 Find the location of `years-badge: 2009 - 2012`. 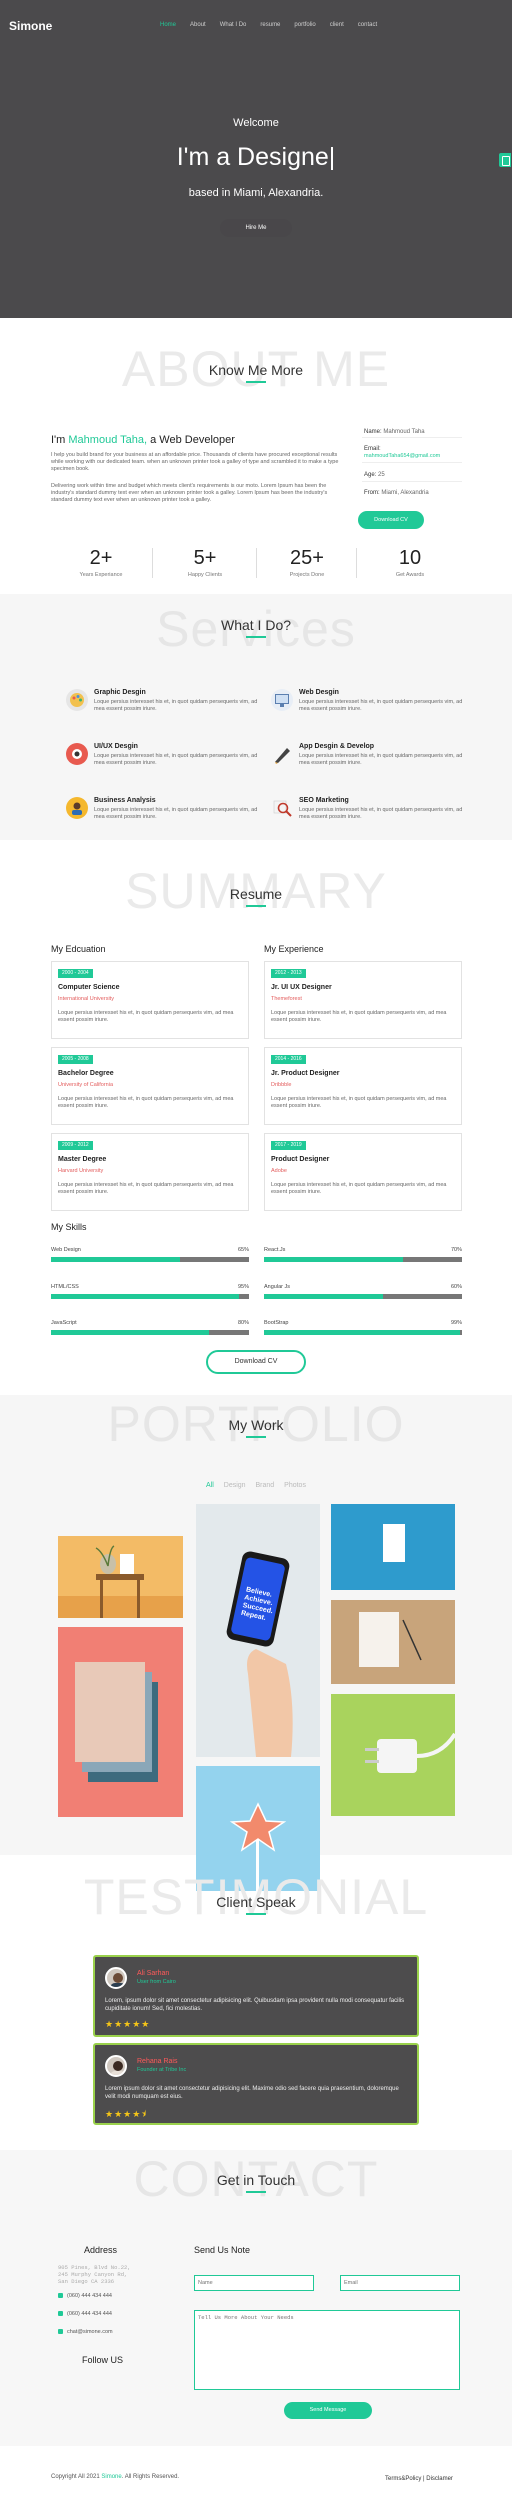

years-badge: 2009 - 2012 is located at coordinates (75, 1145).